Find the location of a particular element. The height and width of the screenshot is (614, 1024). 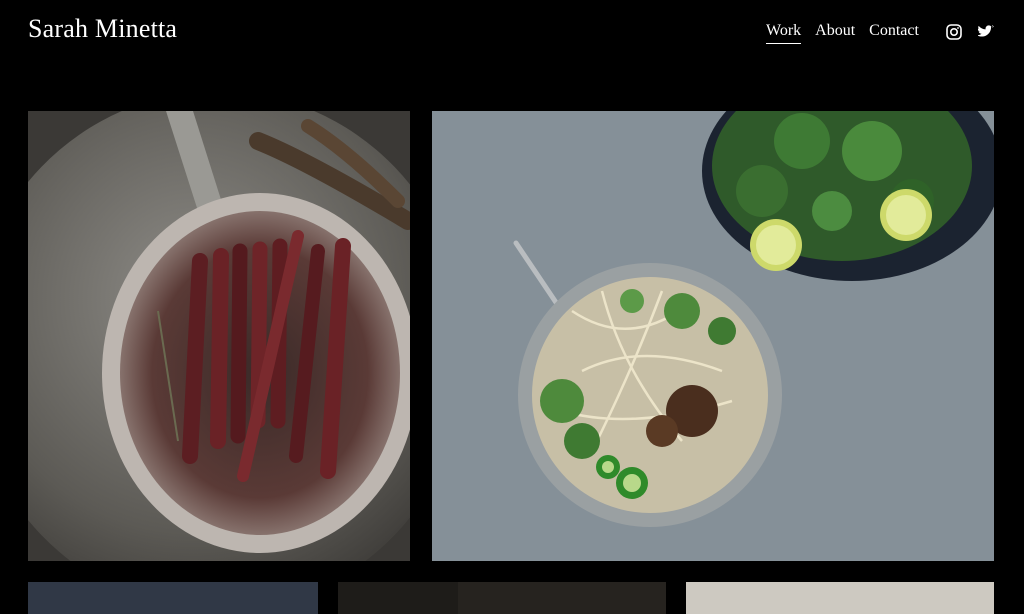

nav-contact-link: Contact is located at coordinates (894, 33).